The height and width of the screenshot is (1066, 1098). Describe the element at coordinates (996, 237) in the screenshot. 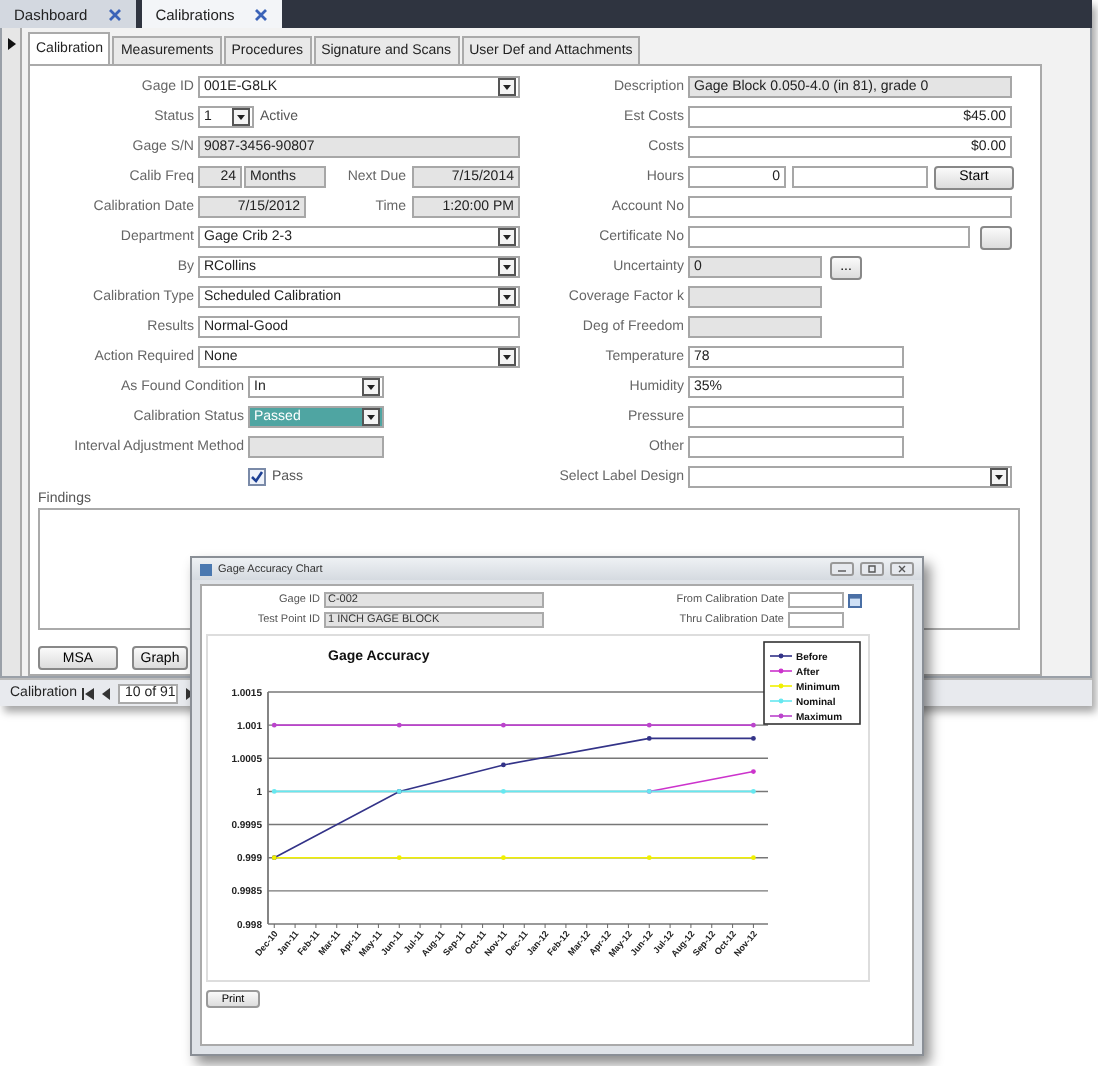

I see `browse-button` at that location.